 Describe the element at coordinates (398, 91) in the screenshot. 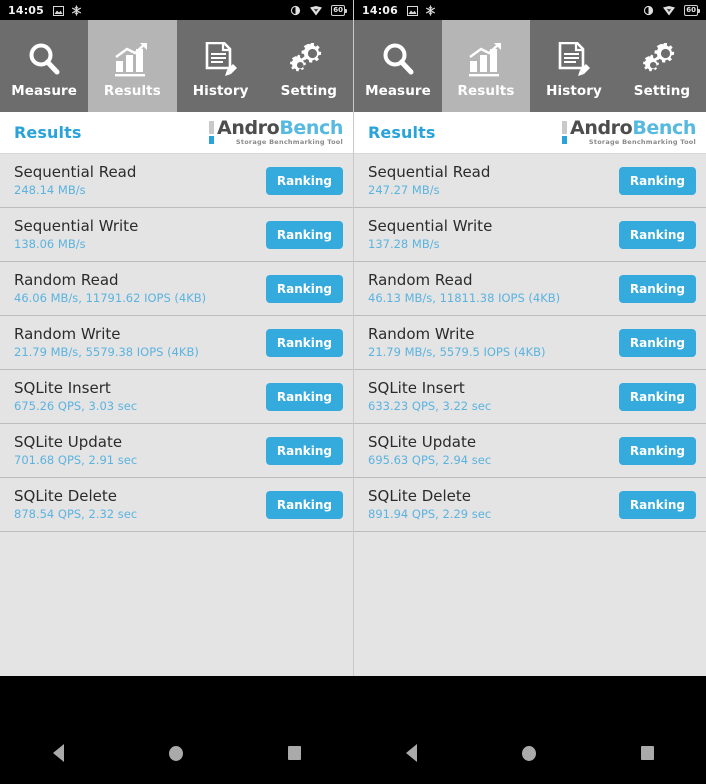

I see `tab-label: Measure` at that location.